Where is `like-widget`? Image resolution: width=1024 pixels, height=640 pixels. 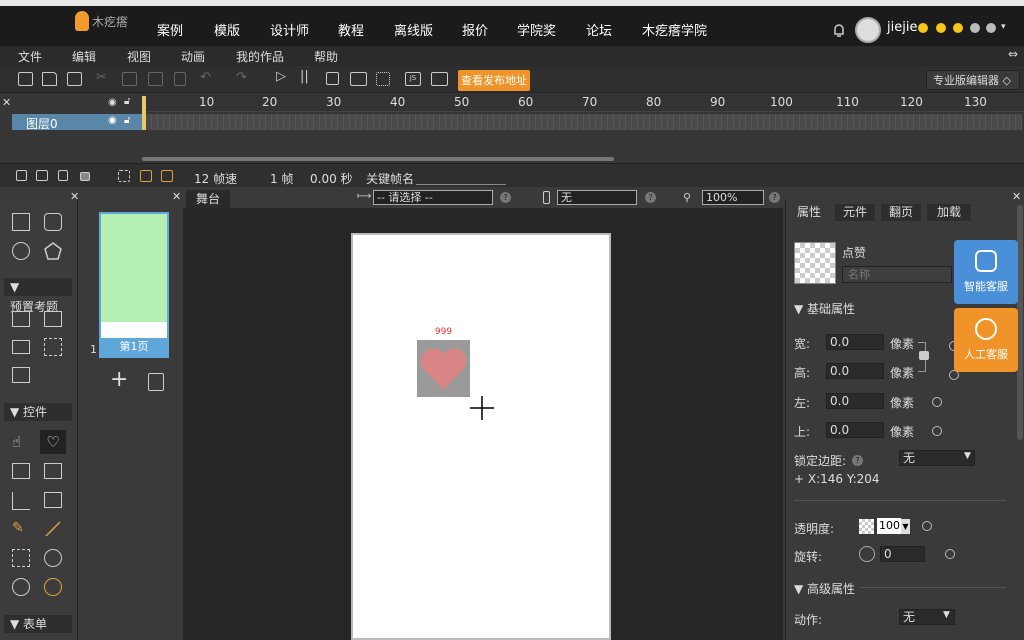 like-widget is located at coordinates (443, 368).